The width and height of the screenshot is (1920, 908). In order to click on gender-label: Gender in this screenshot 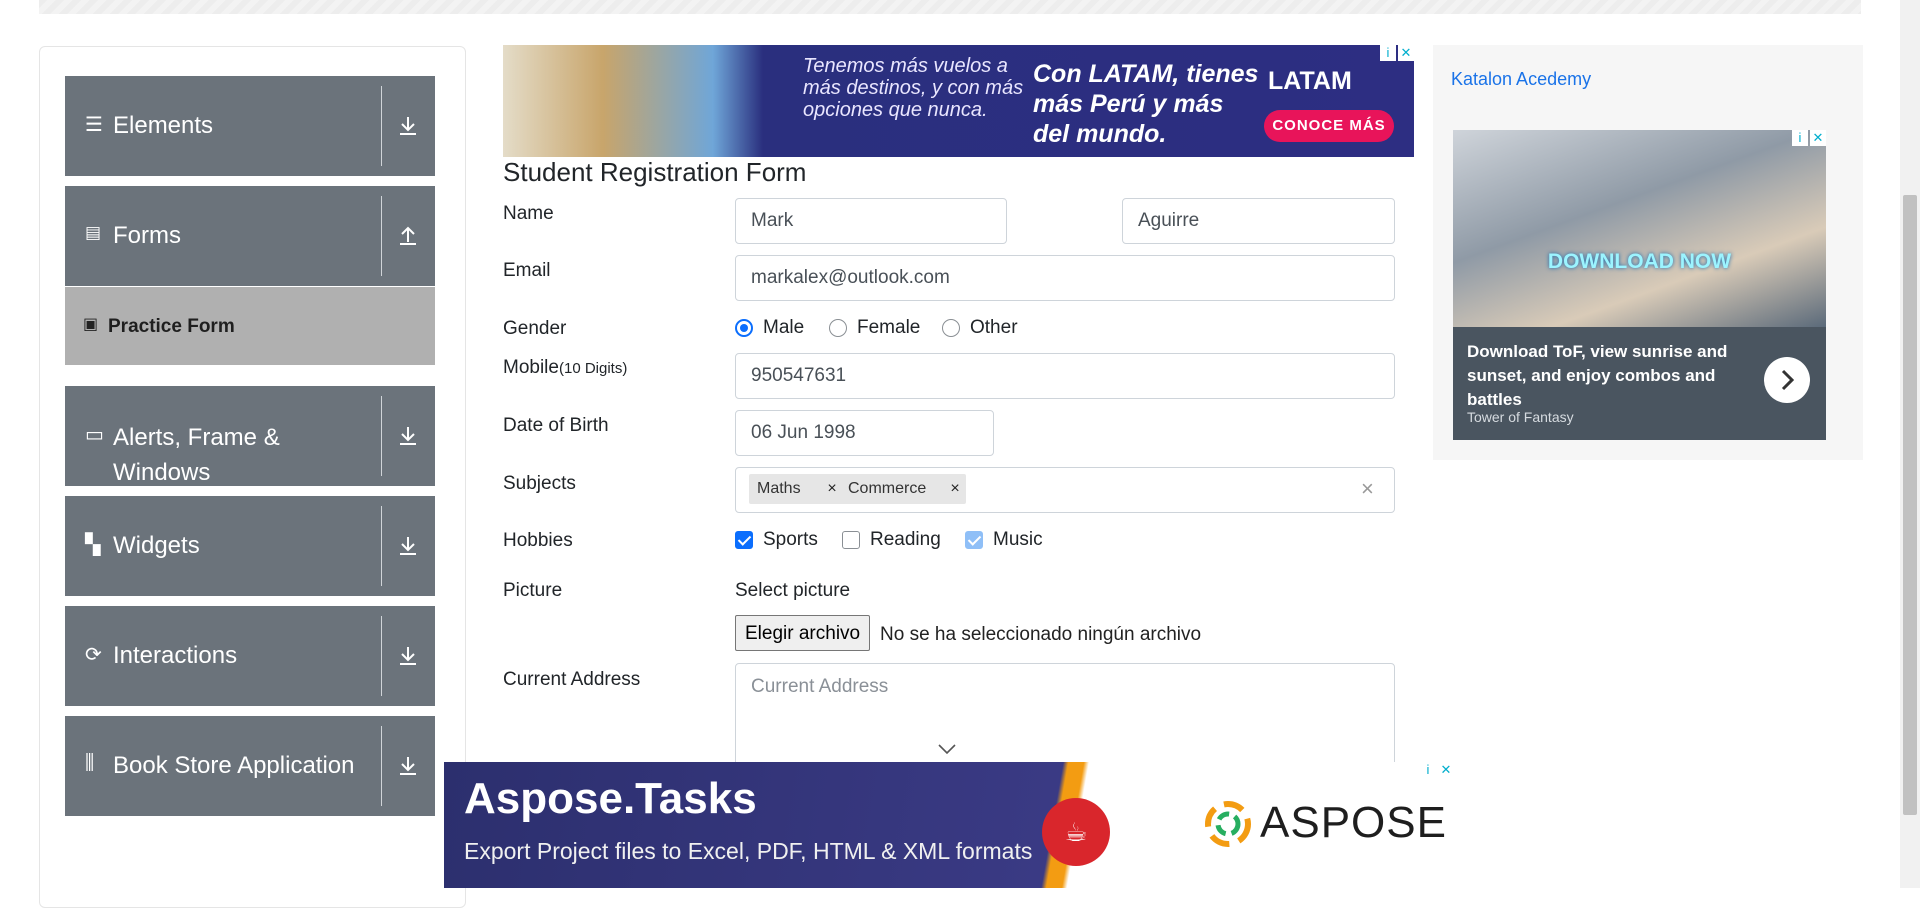, I will do `click(535, 328)`.